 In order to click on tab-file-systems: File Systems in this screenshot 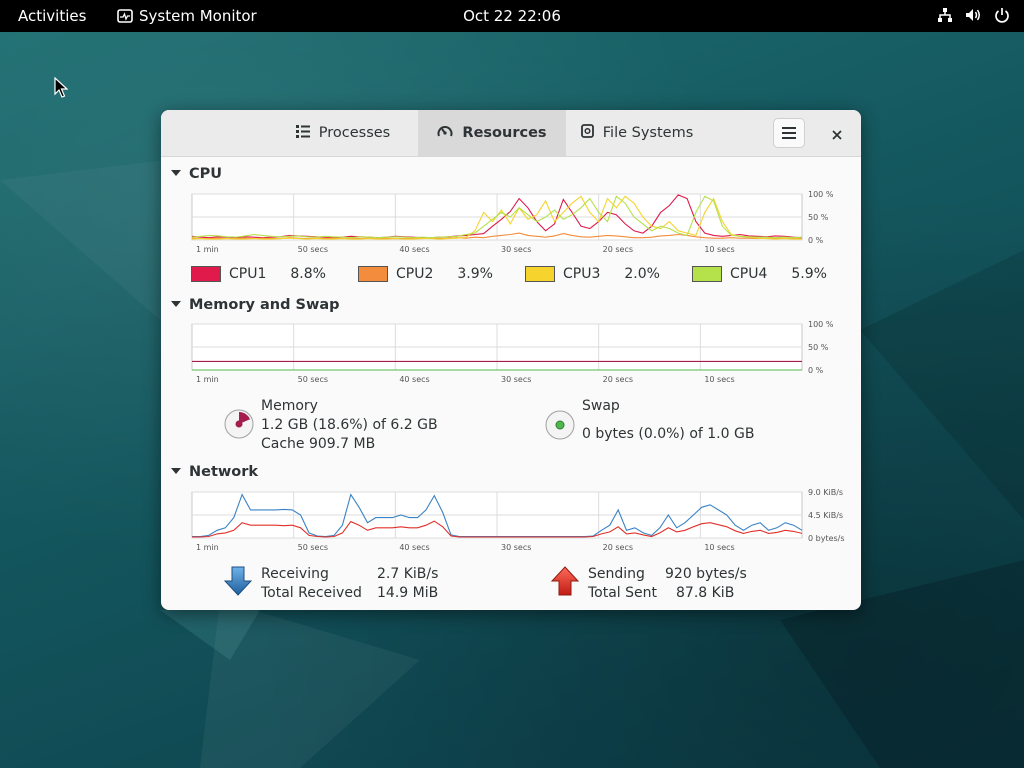, I will do `click(637, 133)`.